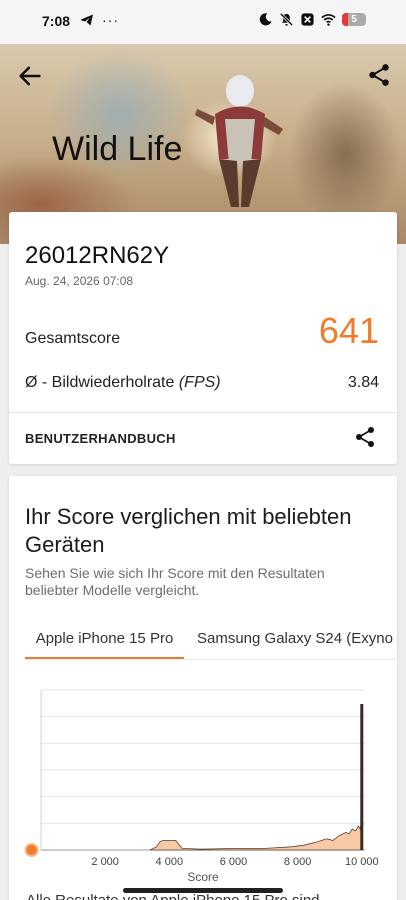 Image resolution: width=406 pixels, height=900 pixels. Describe the element at coordinates (239, 141) in the screenshot. I see `hero-character-illustration` at that location.